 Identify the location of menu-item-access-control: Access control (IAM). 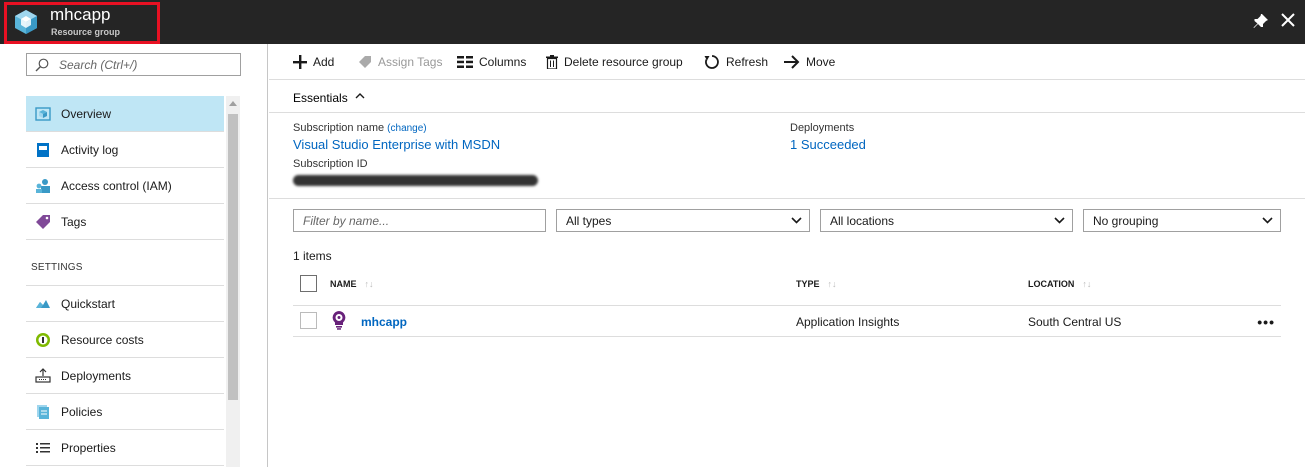
(125, 186).